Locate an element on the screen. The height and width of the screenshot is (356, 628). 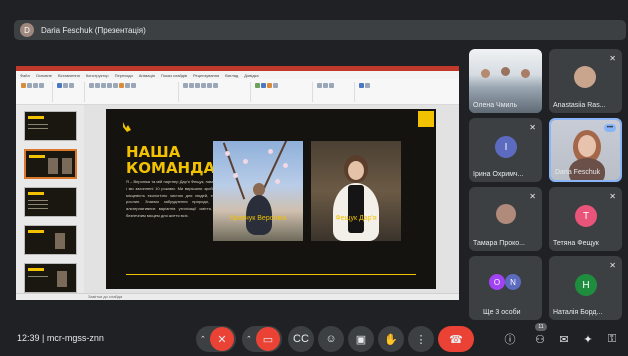
participant-avatar: Т is located at coordinates (586, 216).